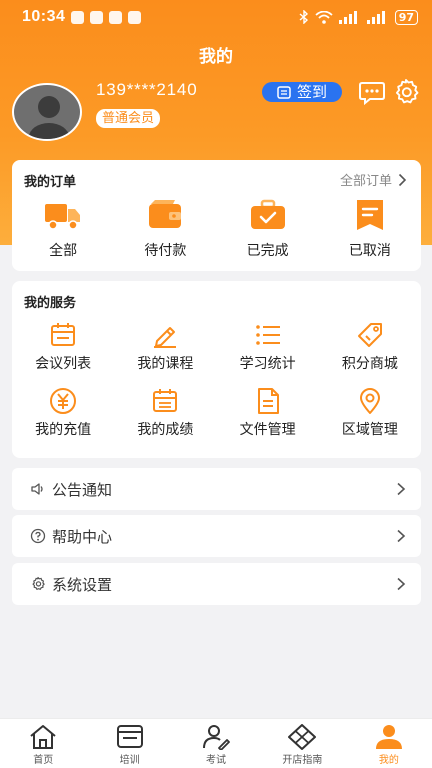  Describe the element at coordinates (302, 737) in the screenshot. I see `diamond-grid-icon` at that location.